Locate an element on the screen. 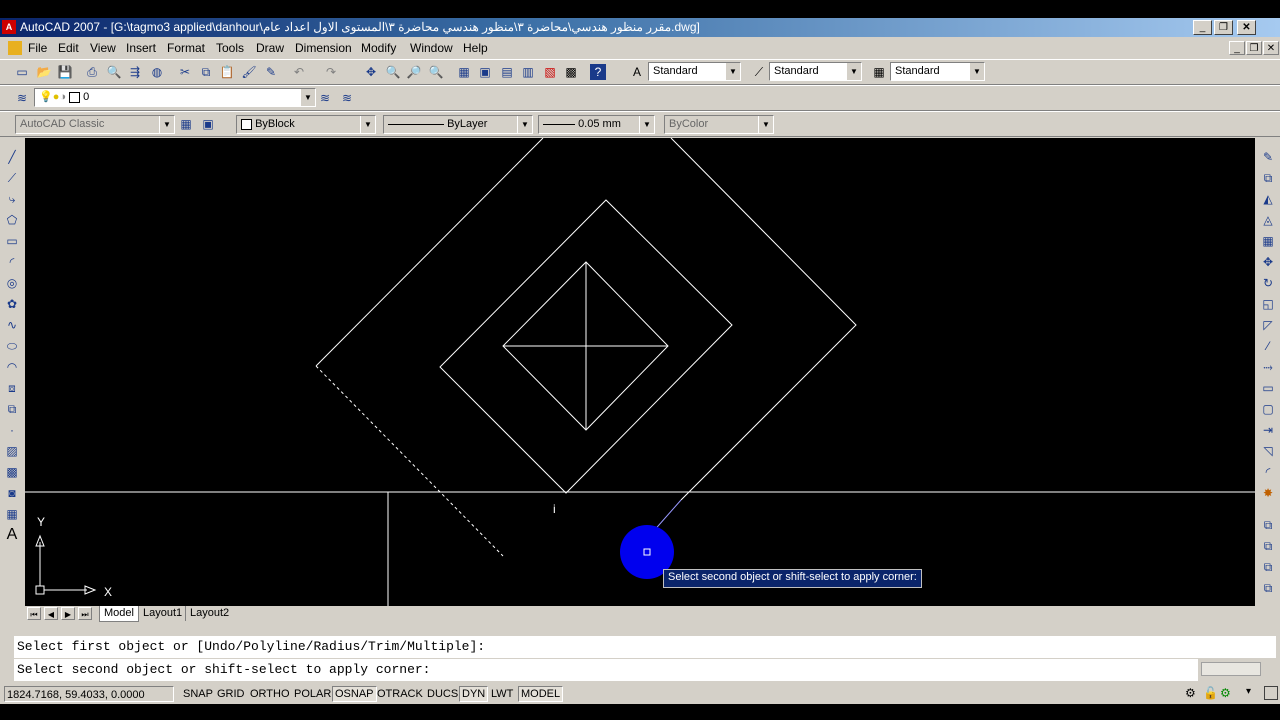 This screenshot has width=1280, height=720. construction-line-icon: ⟋ is located at coordinates (12, 178).